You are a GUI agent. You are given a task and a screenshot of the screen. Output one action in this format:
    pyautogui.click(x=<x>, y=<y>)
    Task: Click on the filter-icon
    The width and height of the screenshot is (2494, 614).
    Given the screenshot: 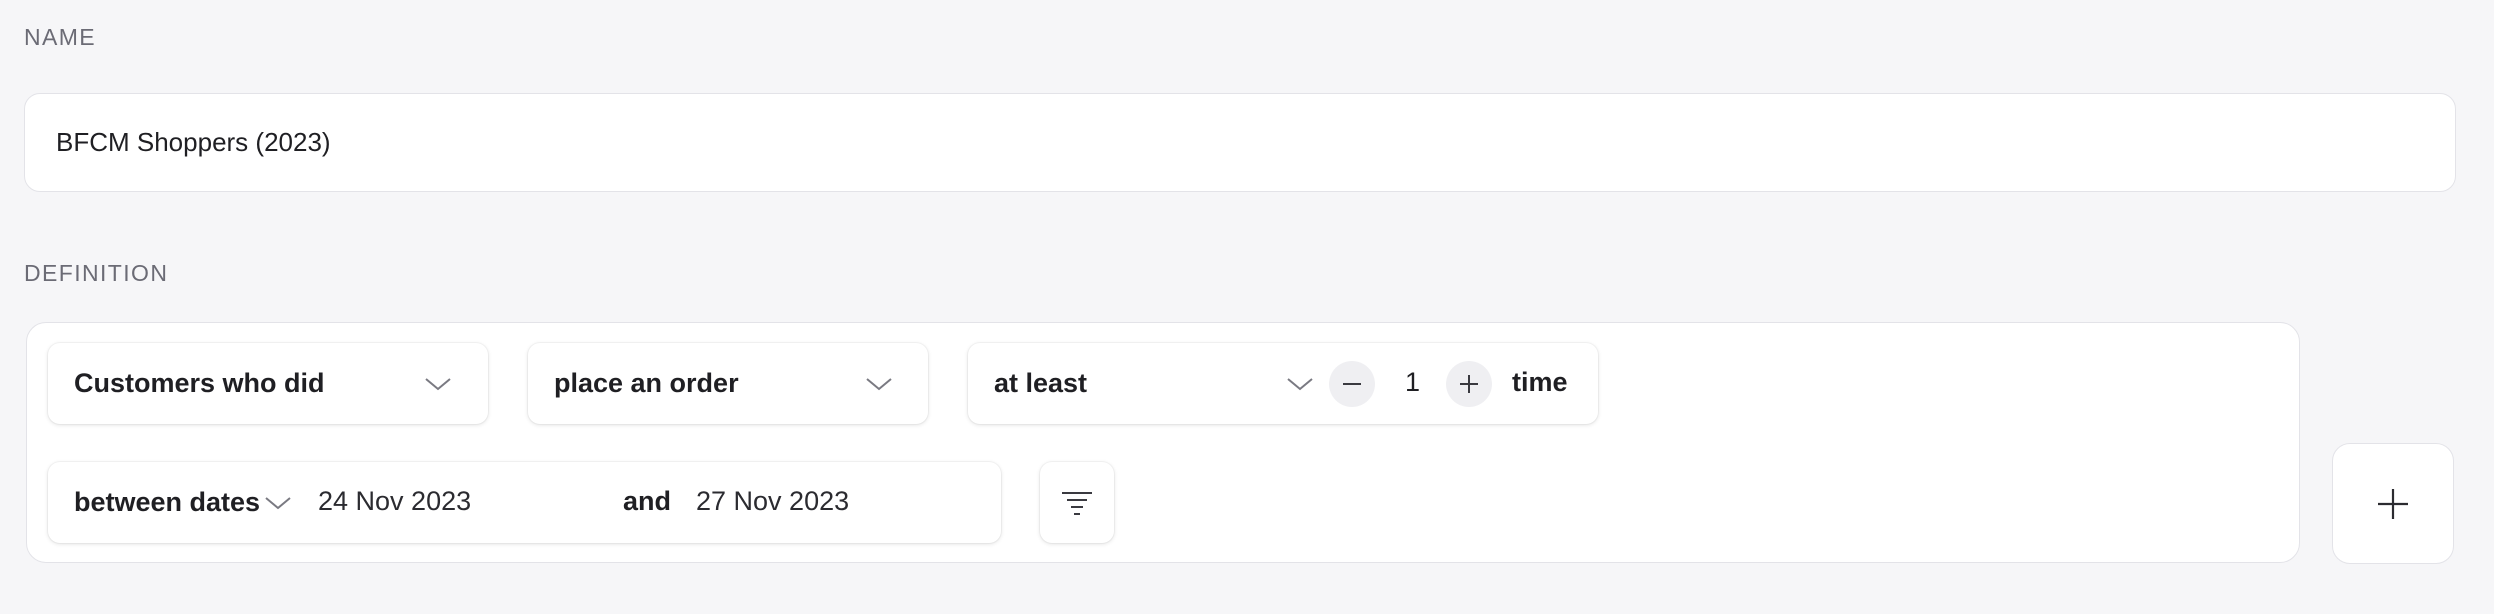 What is the action you would take?
    pyautogui.click(x=1077, y=503)
    